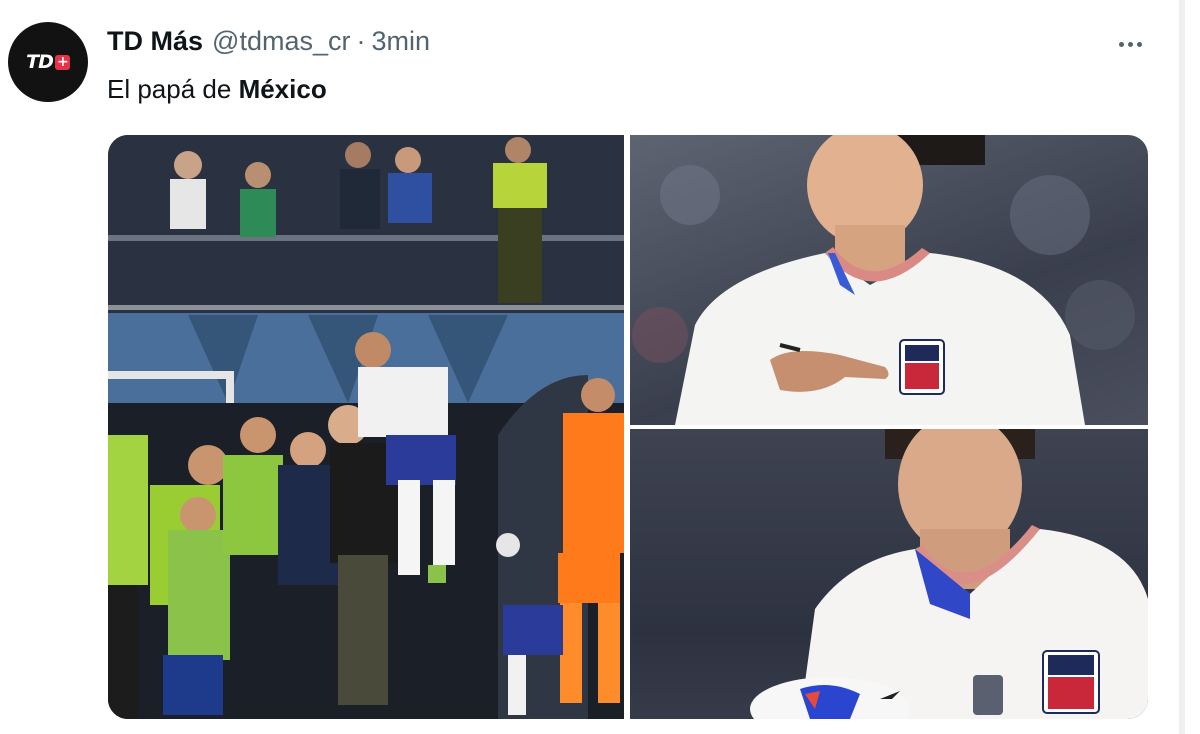  I want to click on more-icon, so click(1130, 44).